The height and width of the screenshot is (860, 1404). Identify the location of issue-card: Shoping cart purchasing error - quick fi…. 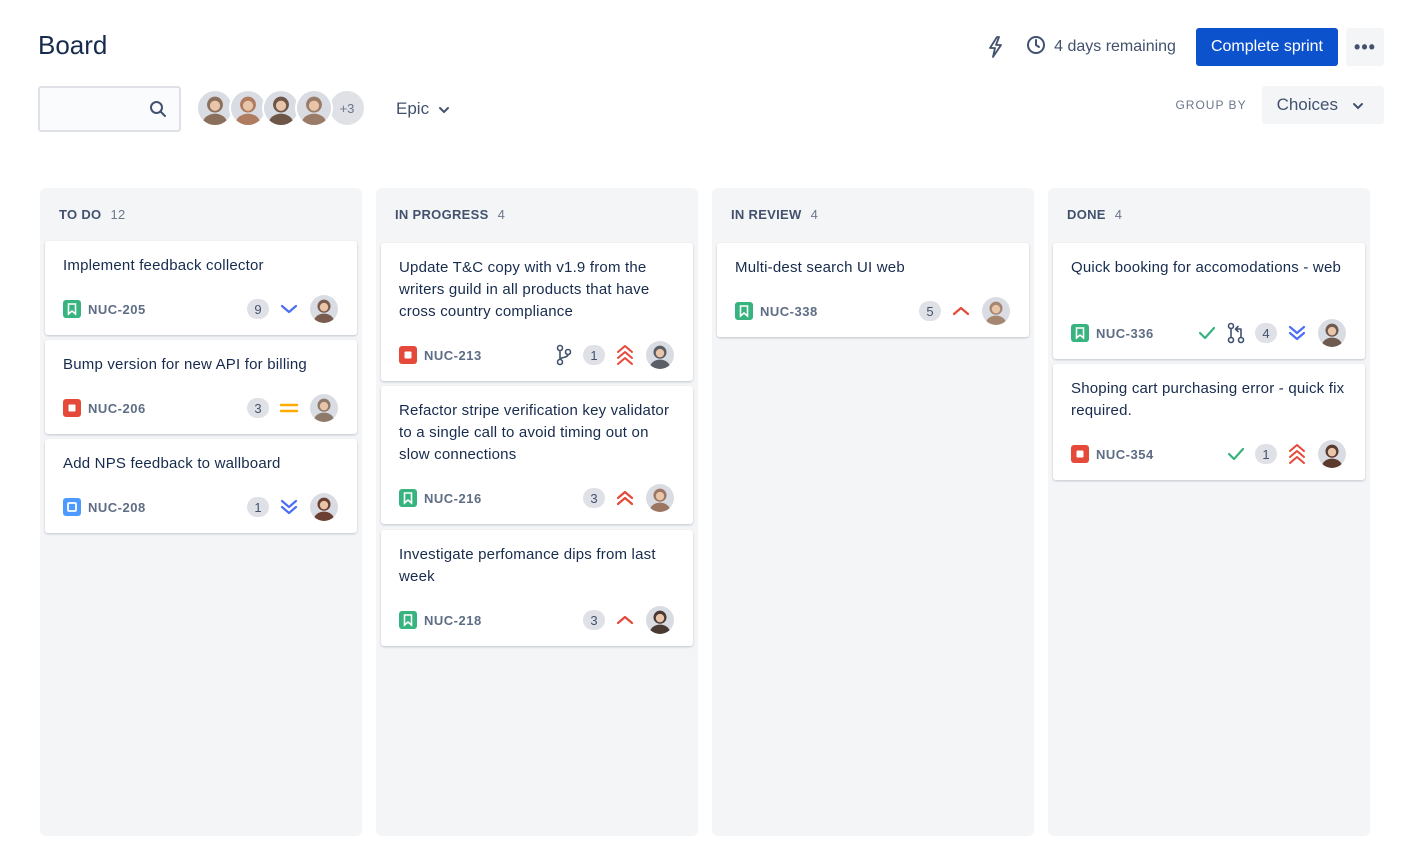
(1209, 422).